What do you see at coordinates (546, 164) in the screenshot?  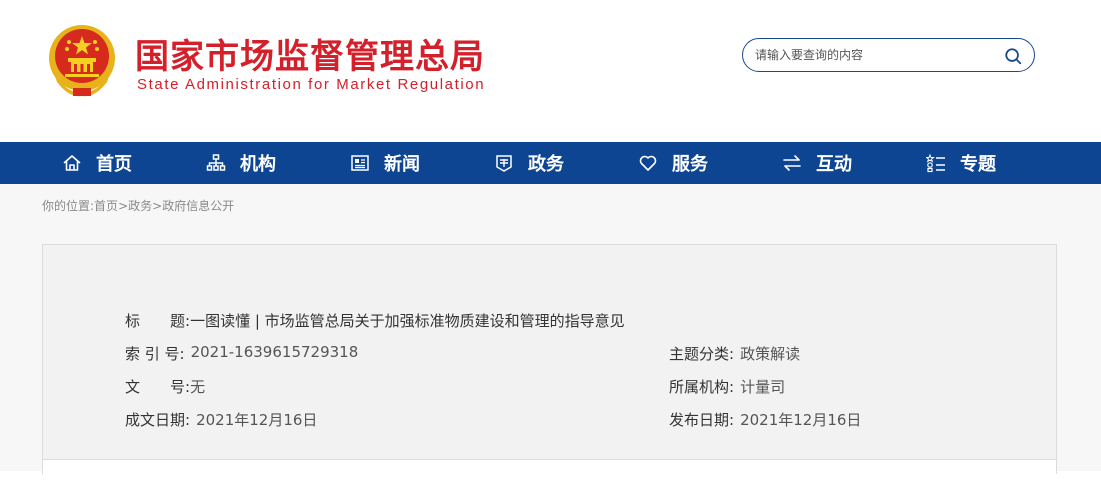 I see `nav-item-label: 政务` at bounding box center [546, 164].